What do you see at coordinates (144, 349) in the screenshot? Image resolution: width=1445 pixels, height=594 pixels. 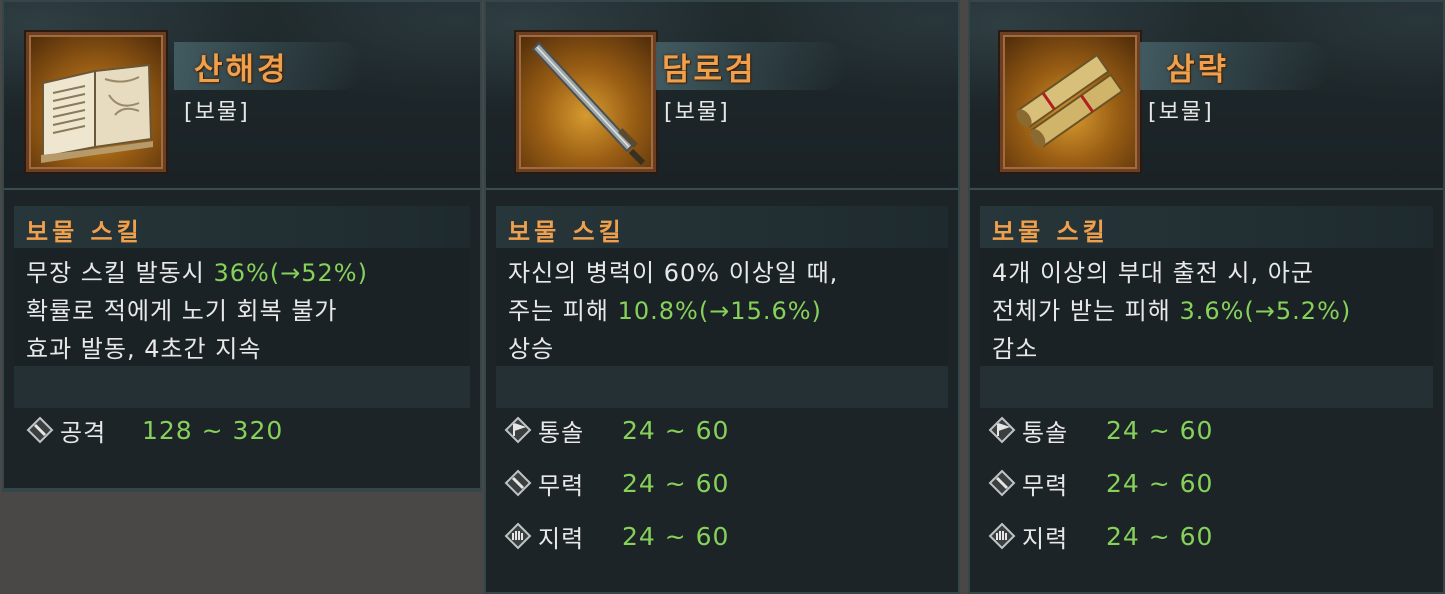 I see `desc-text: 효과 발동, 4초간 지속` at bounding box center [144, 349].